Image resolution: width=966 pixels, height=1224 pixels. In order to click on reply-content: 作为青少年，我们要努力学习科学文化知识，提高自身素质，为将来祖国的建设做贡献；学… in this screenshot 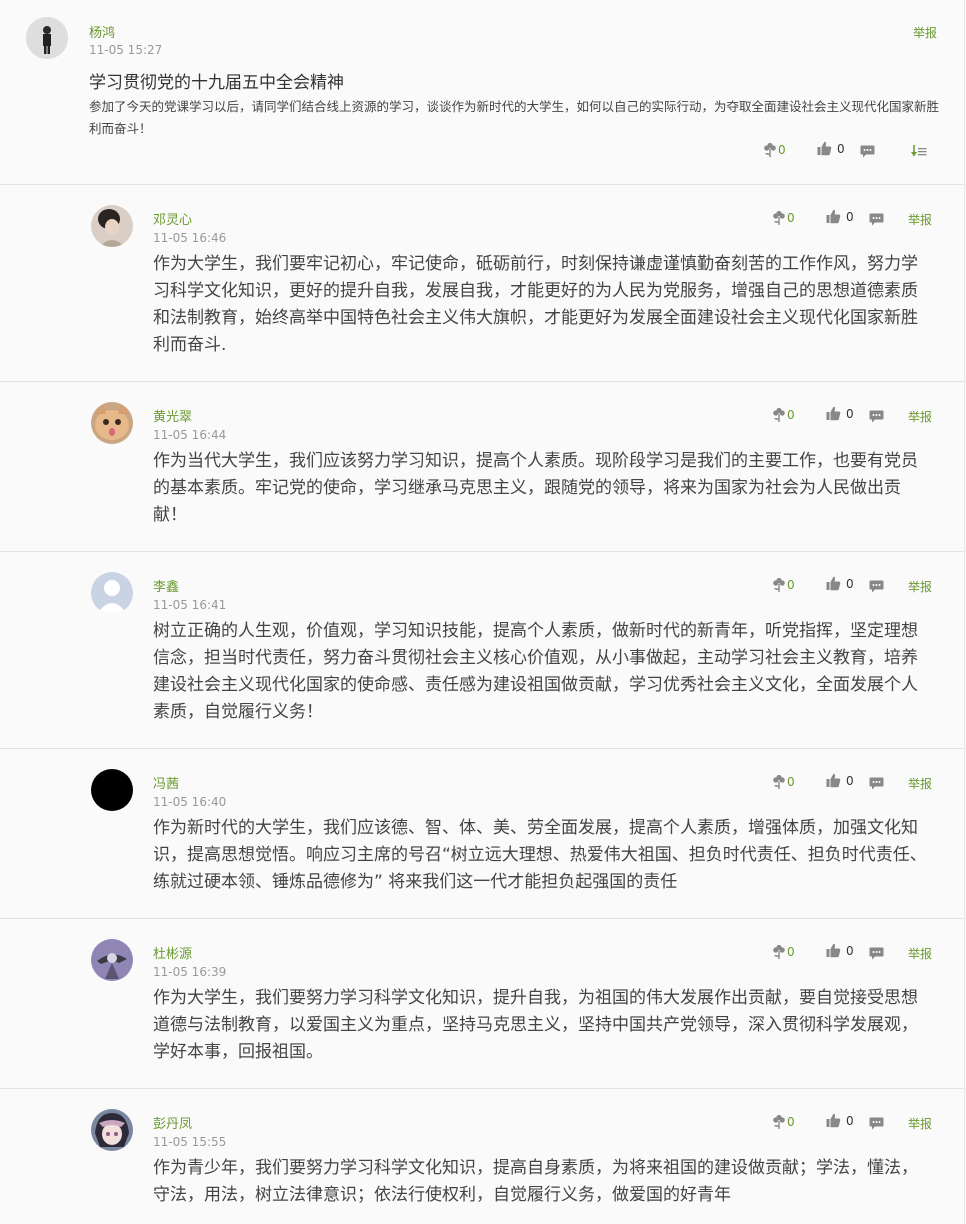, I will do `click(535, 1181)`.